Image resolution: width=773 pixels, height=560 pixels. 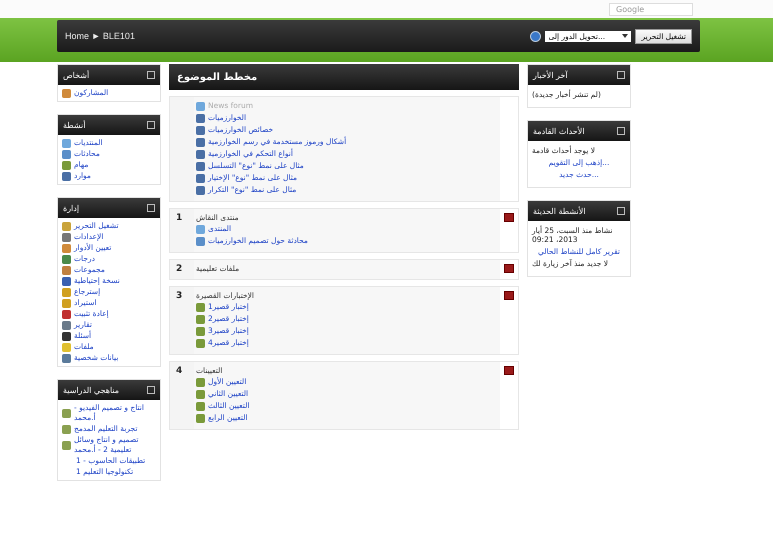 I want to click on breadcrumb: Home ► BLE101, so click(x=100, y=36).